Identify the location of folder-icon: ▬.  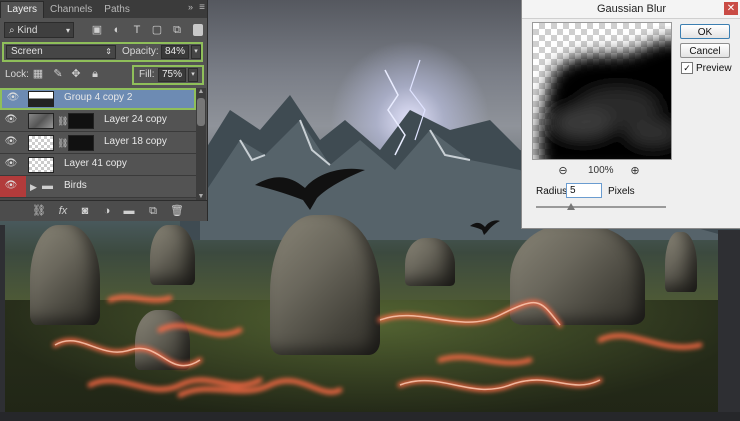
(47, 186).